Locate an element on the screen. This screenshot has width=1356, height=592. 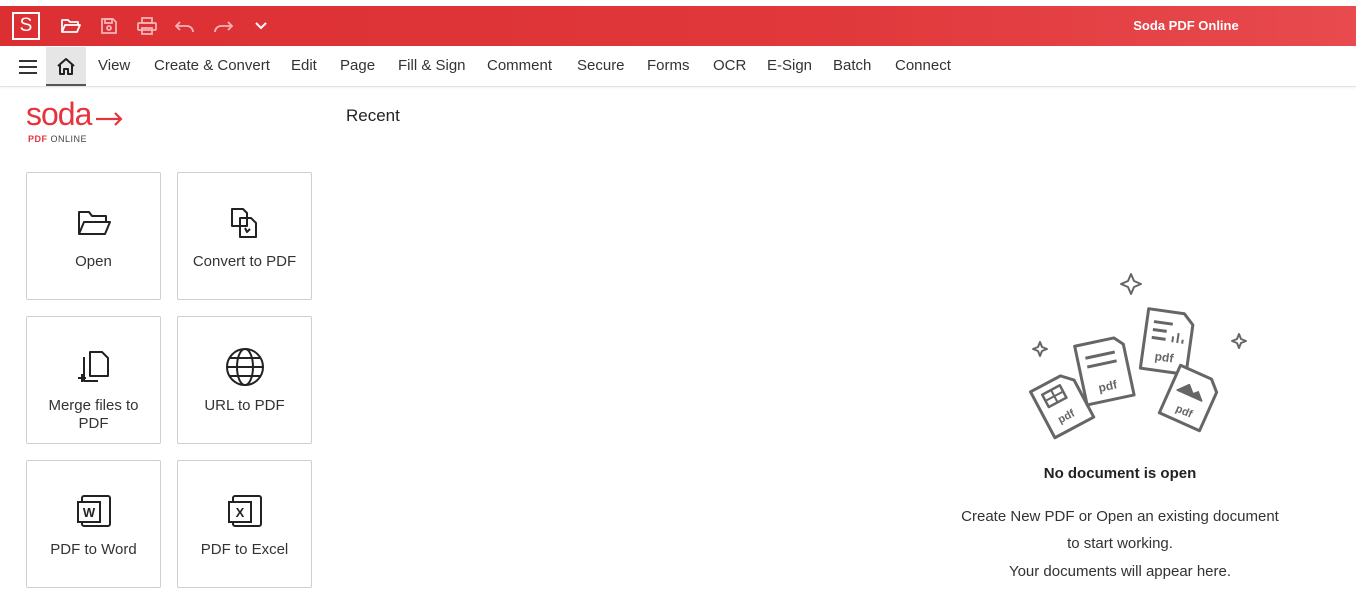
open-icon is located at coordinates (71, 26).